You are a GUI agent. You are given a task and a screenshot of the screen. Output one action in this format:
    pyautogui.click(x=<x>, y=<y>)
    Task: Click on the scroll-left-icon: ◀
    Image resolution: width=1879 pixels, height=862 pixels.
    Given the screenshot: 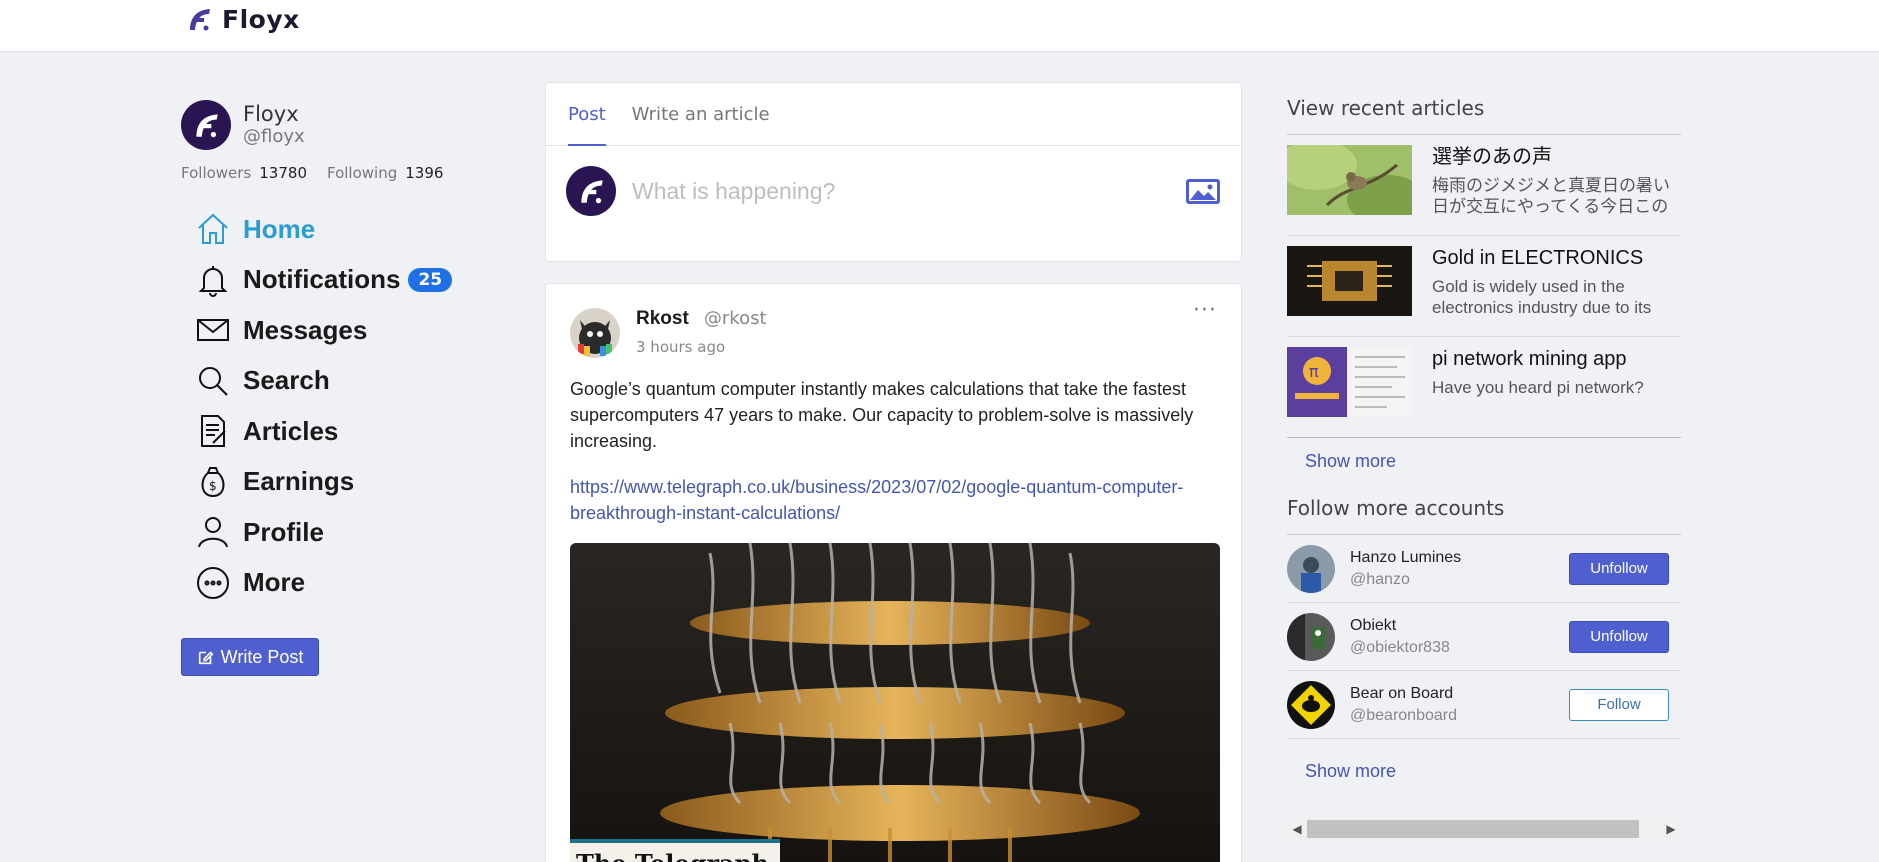 What is the action you would take?
    pyautogui.click(x=1297, y=829)
    